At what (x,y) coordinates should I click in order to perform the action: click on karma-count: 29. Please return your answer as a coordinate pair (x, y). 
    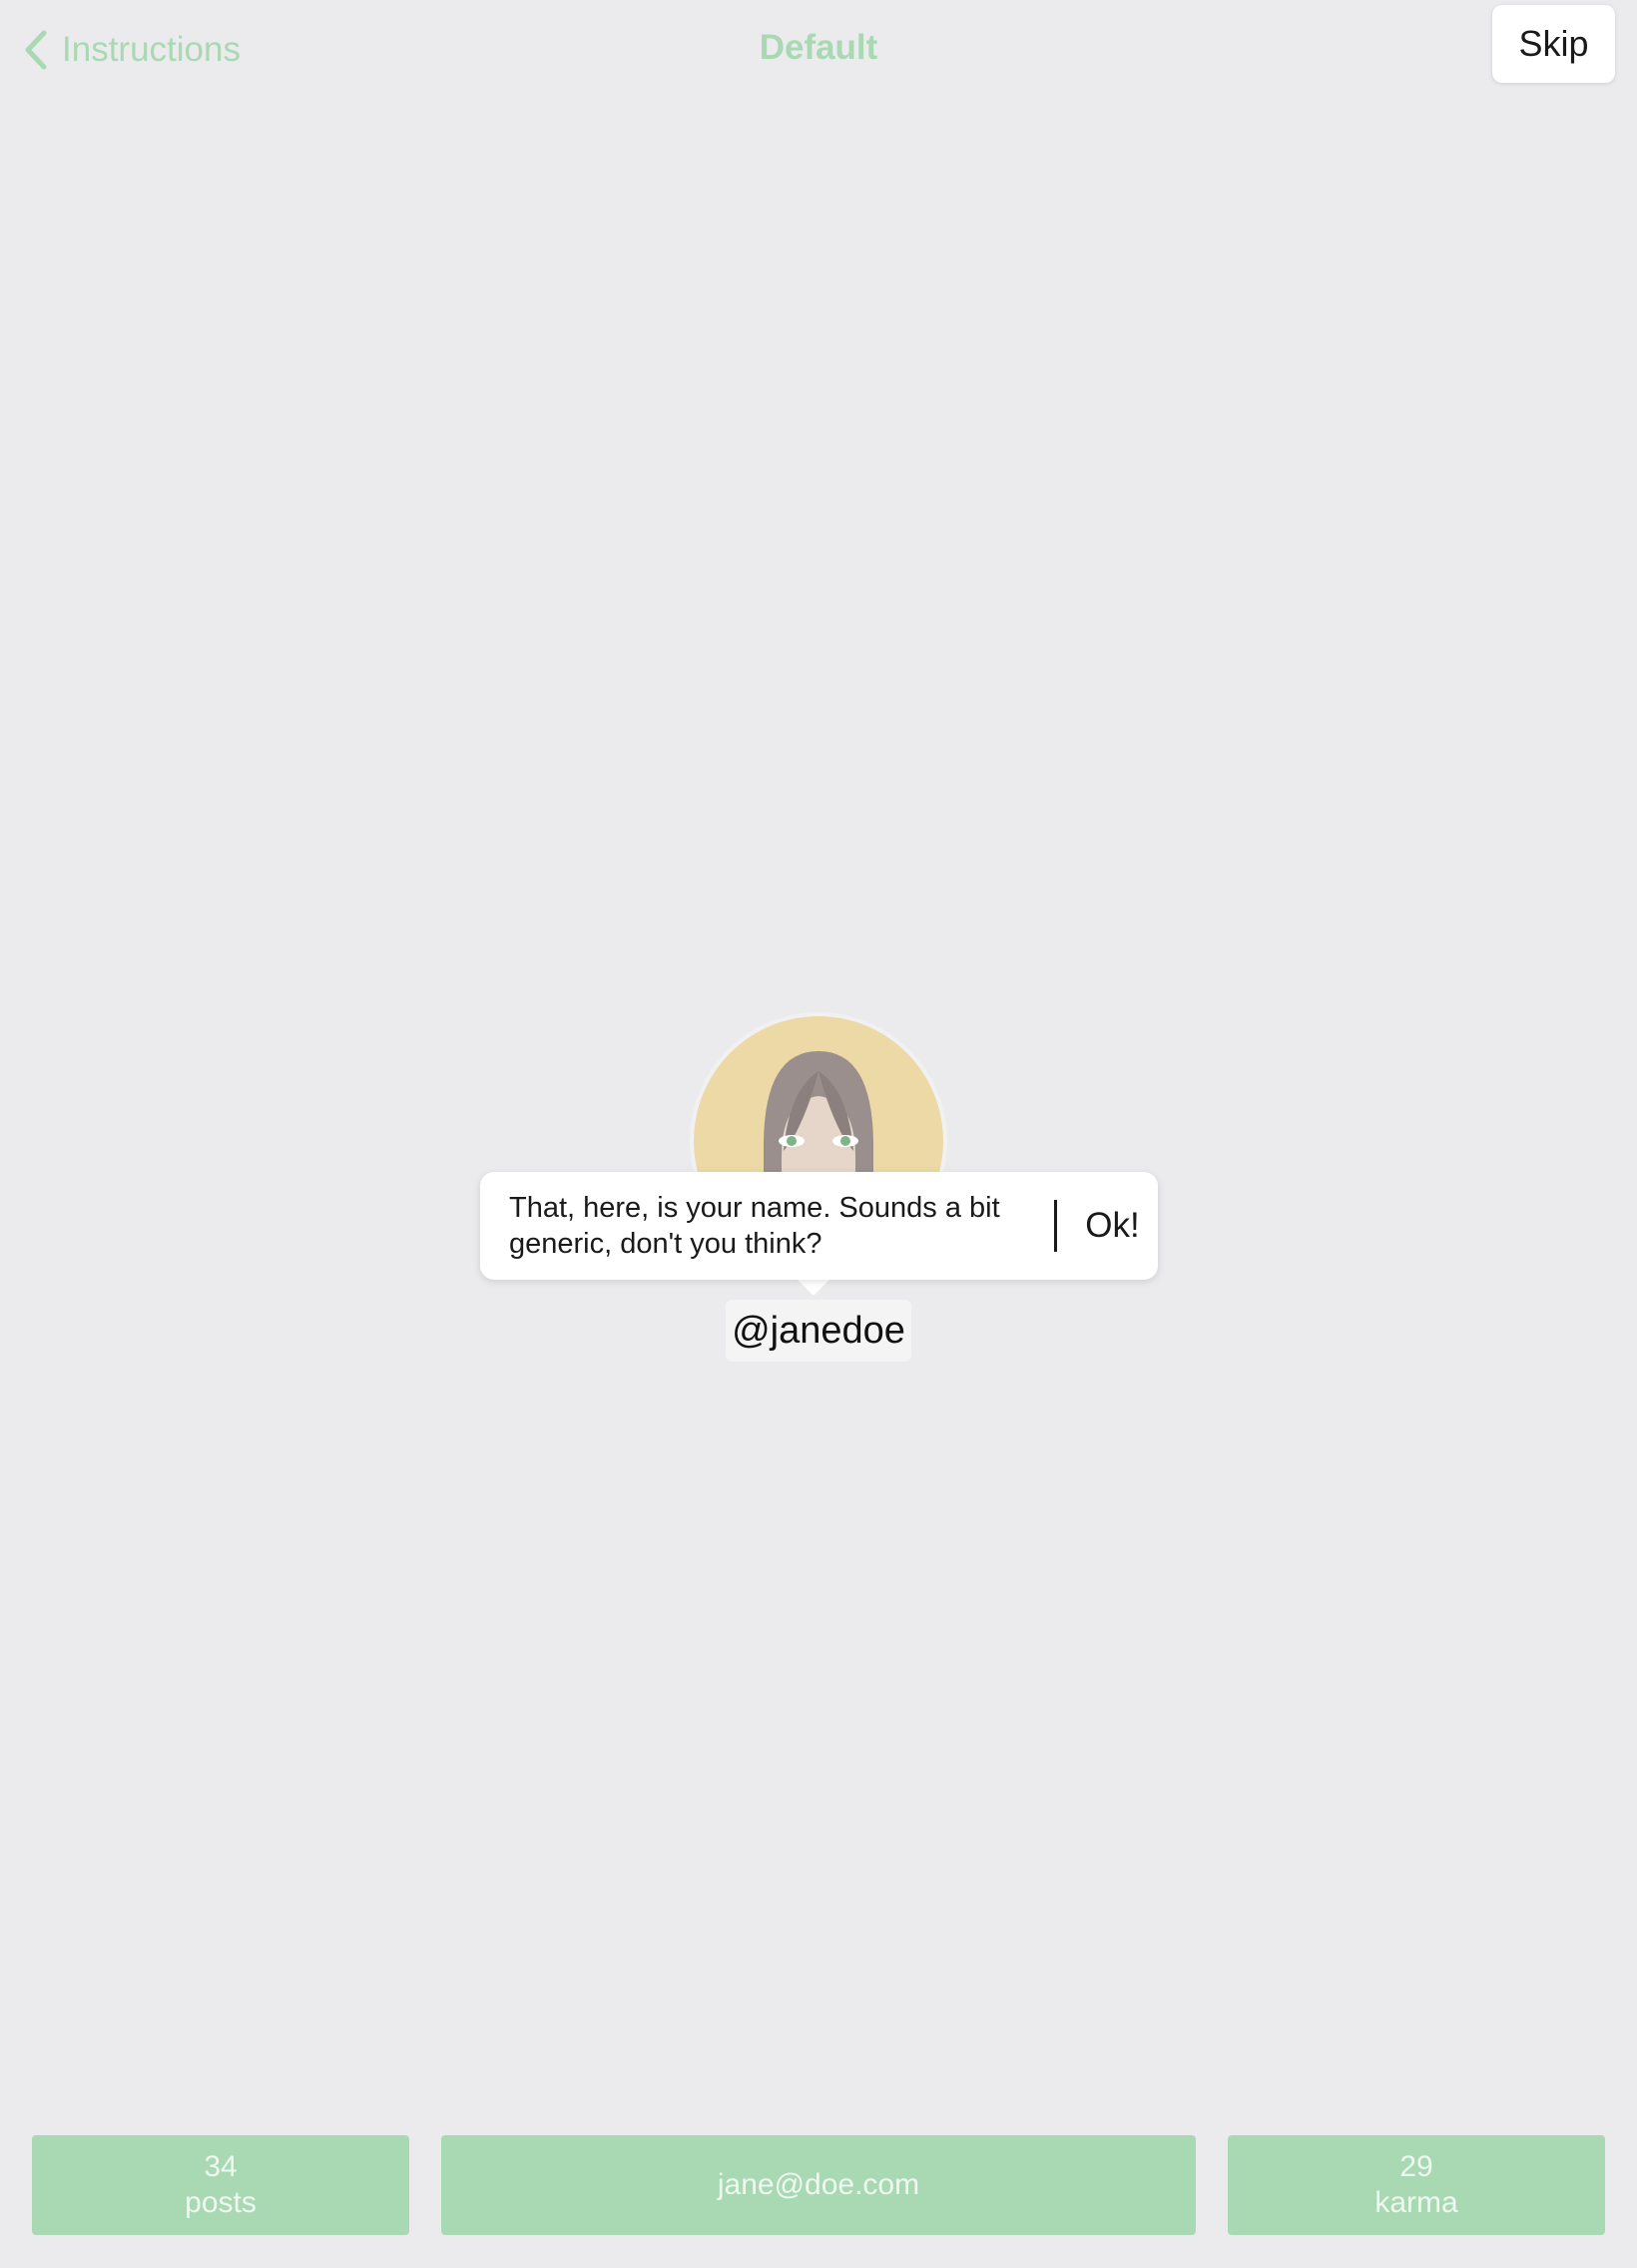
    Looking at the image, I should click on (1416, 2166).